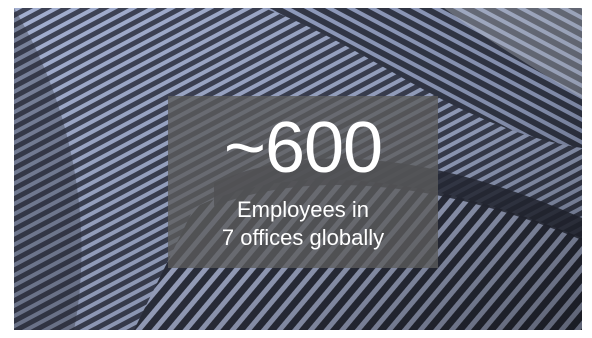 The height and width of the screenshot is (338, 592). I want to click on employee-count: ~600, so click(303, 148).